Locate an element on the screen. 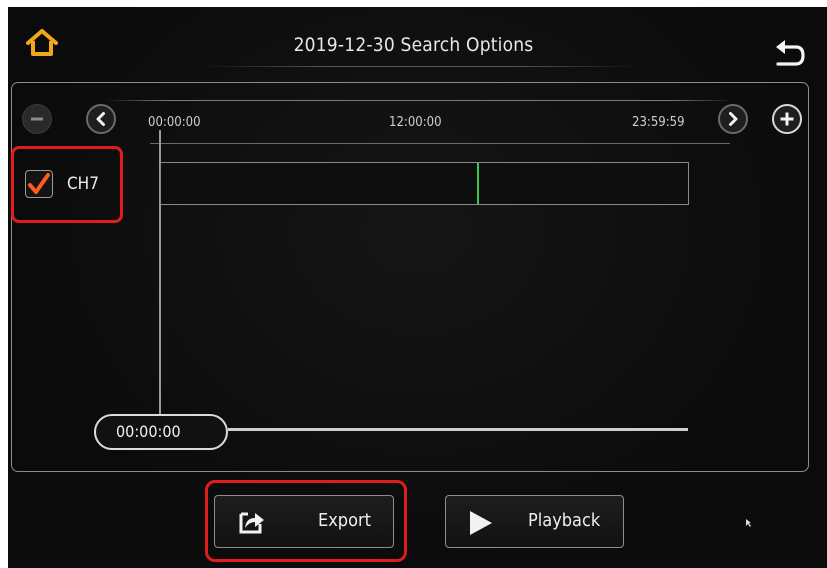  time-slider-thumb: 00:00:00 is located at coordinates (161, 432).